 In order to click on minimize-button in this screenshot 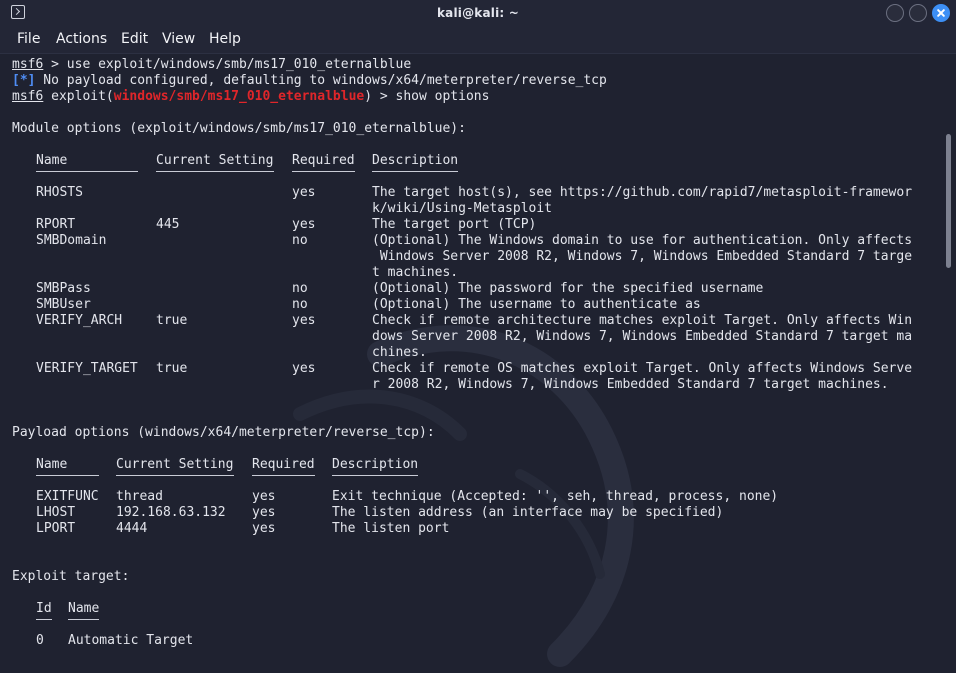, I will do `click(895, 13)`.